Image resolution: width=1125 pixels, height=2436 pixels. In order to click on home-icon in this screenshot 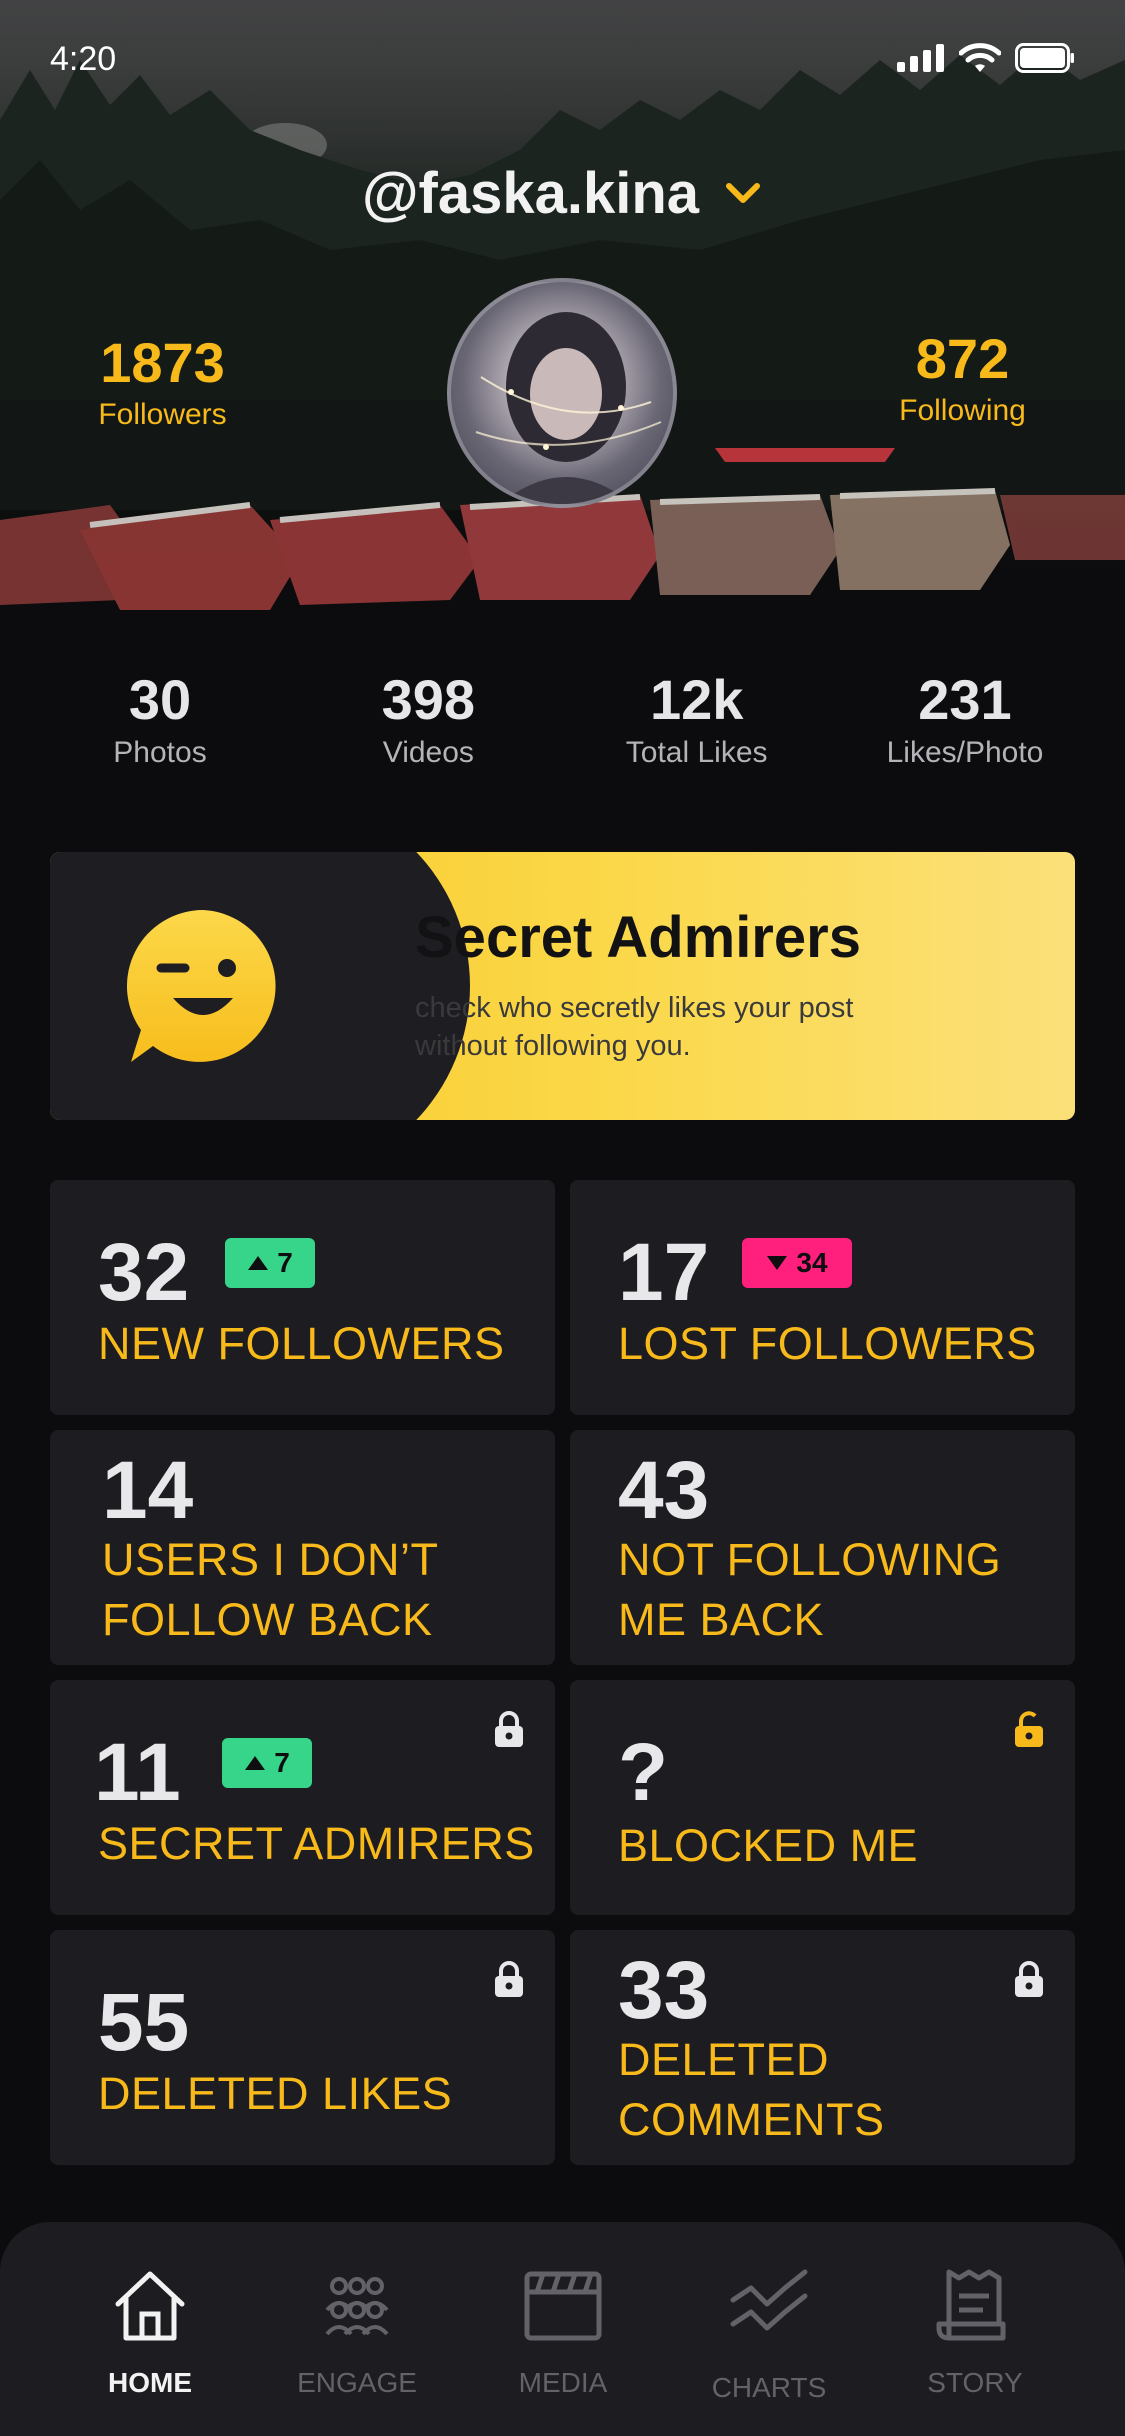, I will do `click(150, 2306)`.